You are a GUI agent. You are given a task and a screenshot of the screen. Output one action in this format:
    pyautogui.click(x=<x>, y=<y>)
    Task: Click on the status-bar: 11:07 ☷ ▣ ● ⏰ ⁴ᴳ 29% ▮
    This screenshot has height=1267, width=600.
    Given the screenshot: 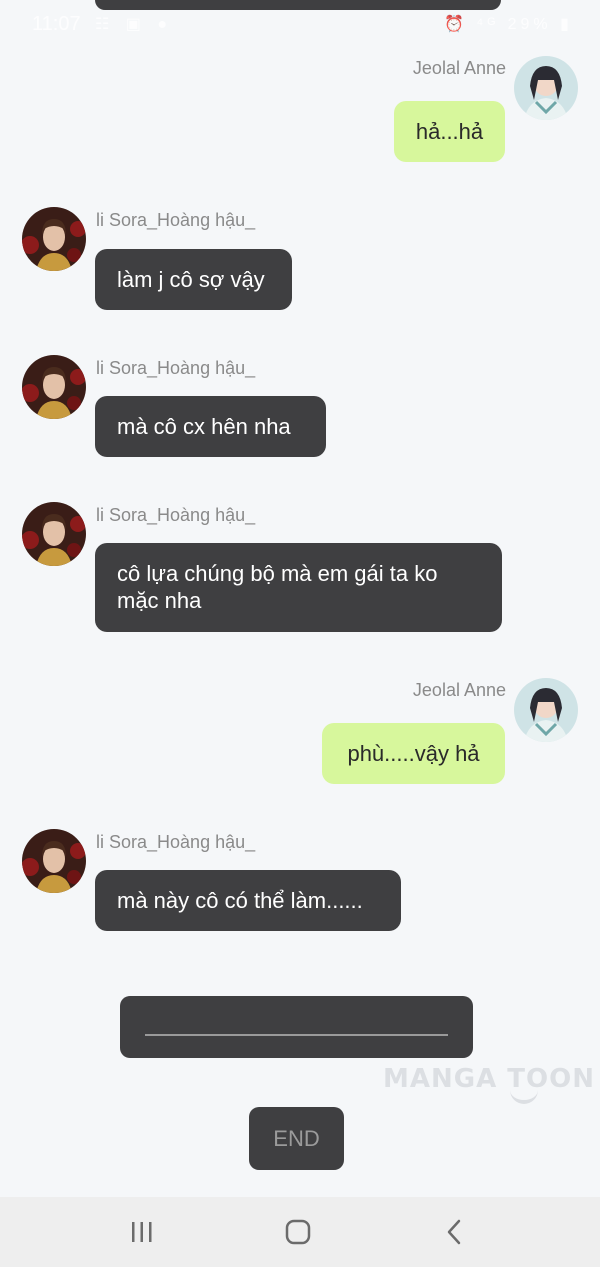 What is the action you would take?
    pyautogui.click(x=300, y=23)
    